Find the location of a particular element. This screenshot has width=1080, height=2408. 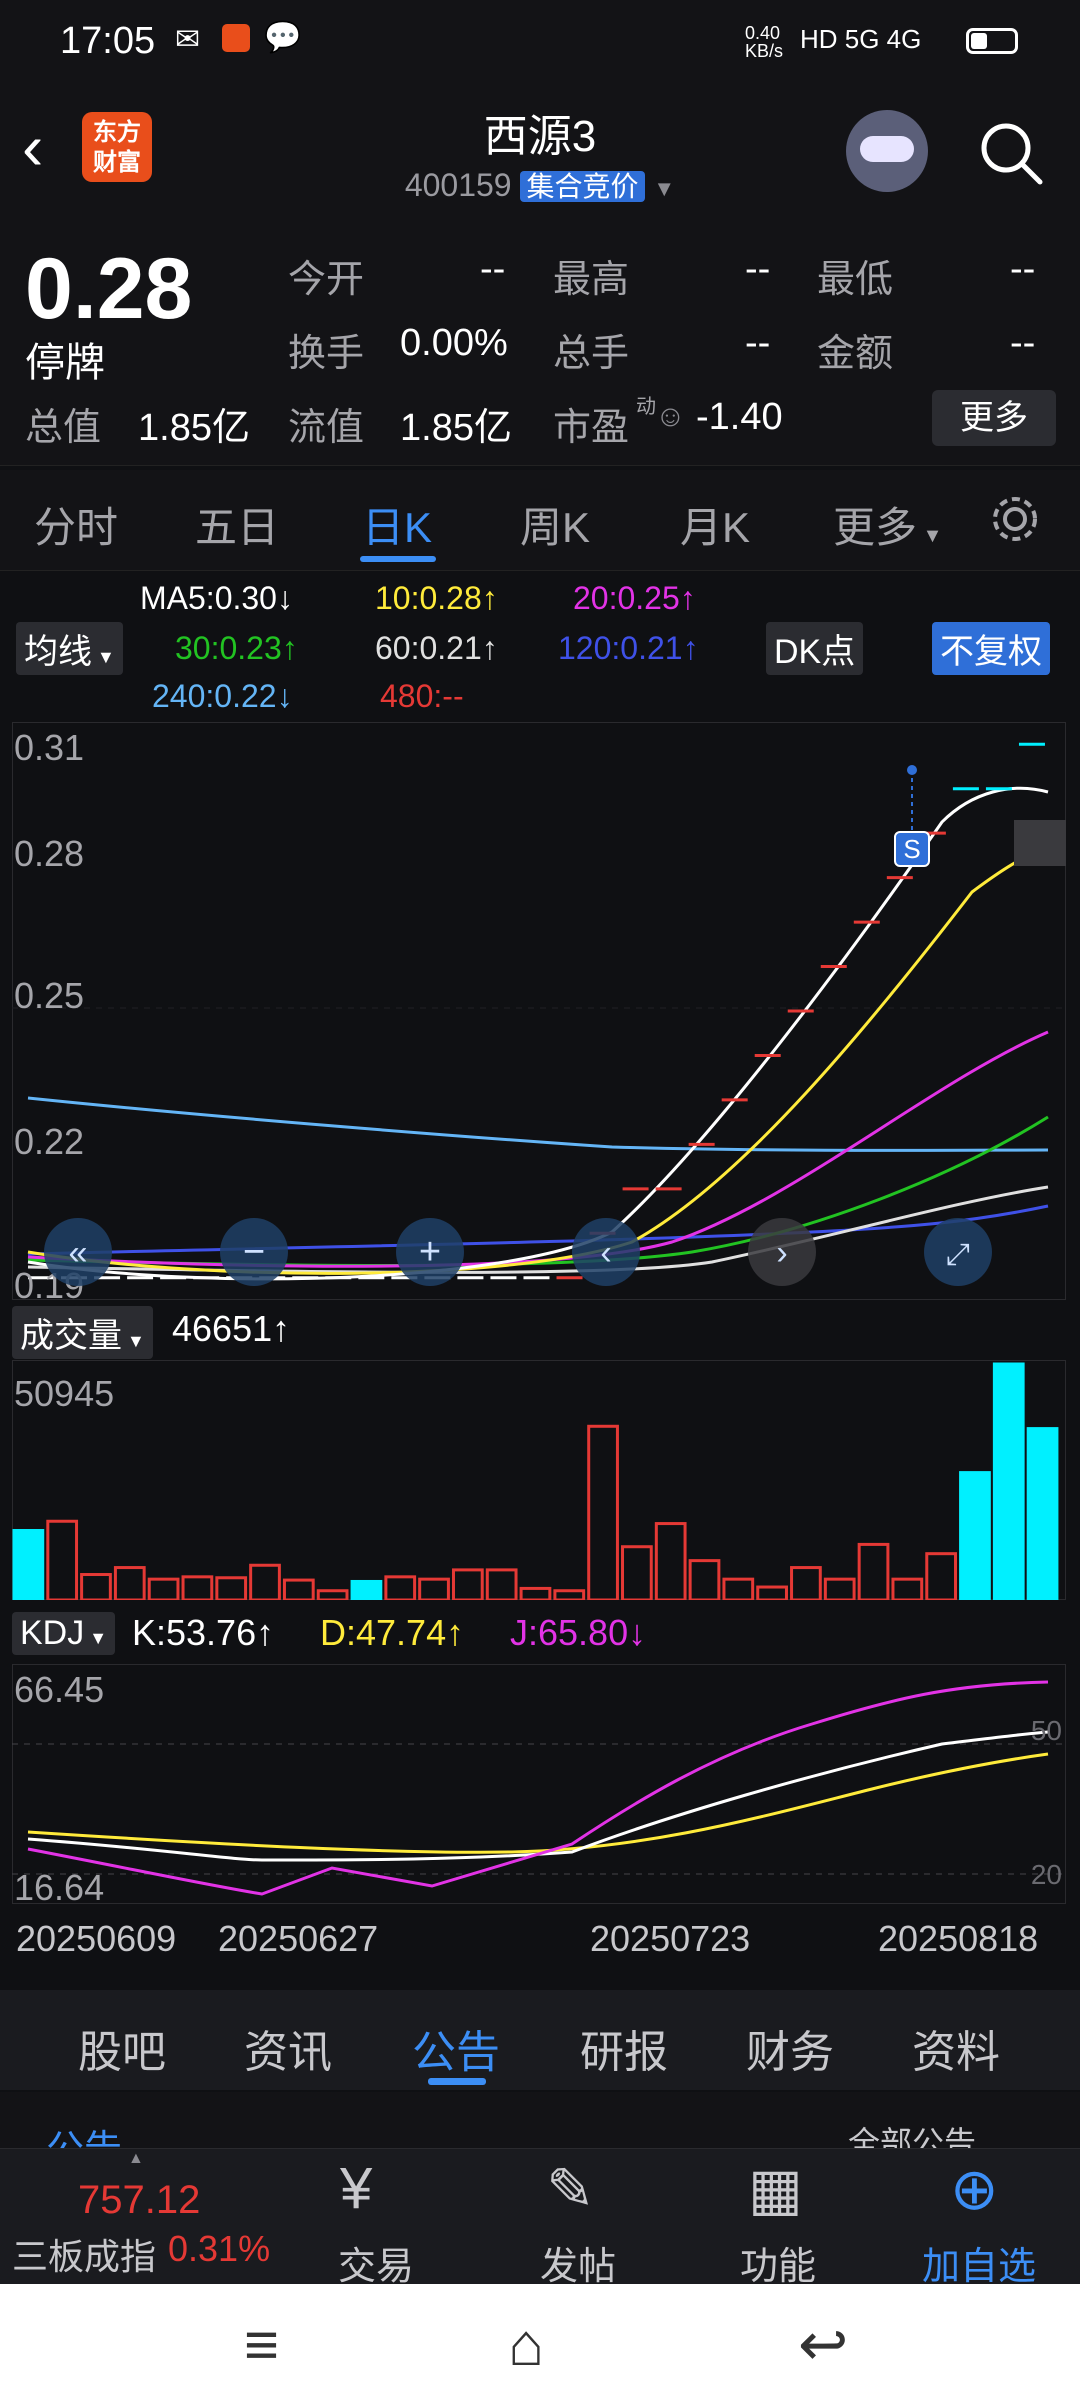

dk-marker-dot is located at coordinates (912, 770).